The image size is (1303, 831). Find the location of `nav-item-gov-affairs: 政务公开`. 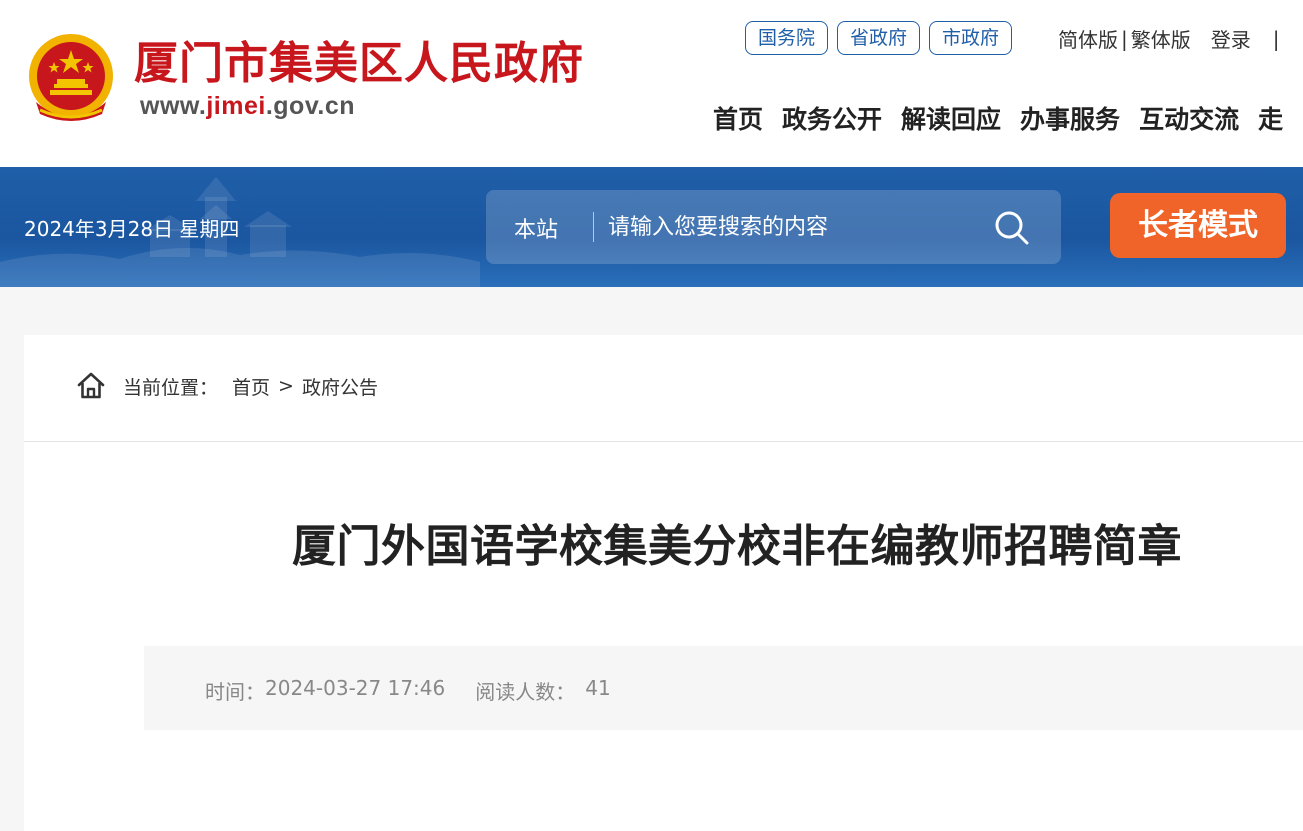

nav-item-gov-affairs: 政务公开 is located at coordinates (832, 118).